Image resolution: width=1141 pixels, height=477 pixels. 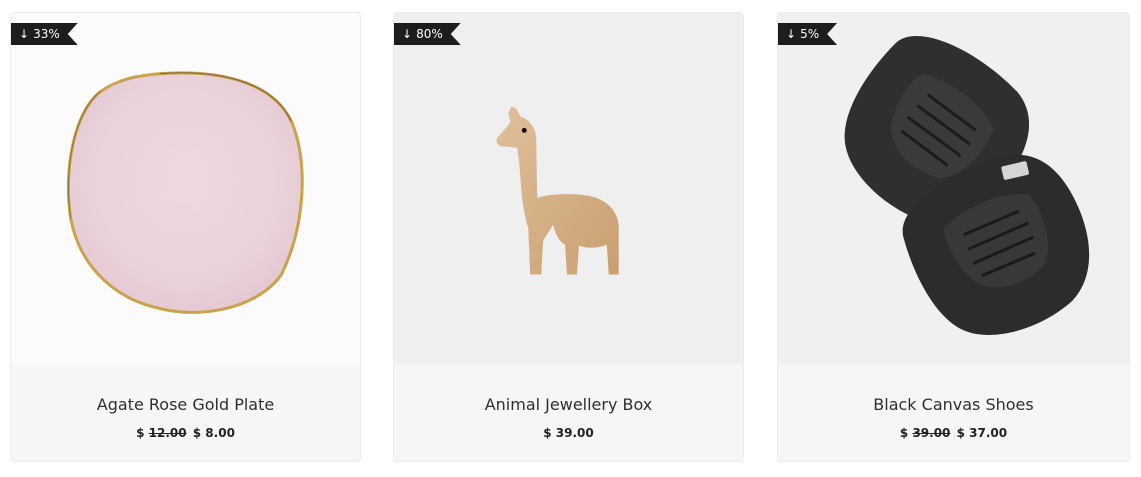 I want to click on original-price: 12.00, so click(x=167, y=433).